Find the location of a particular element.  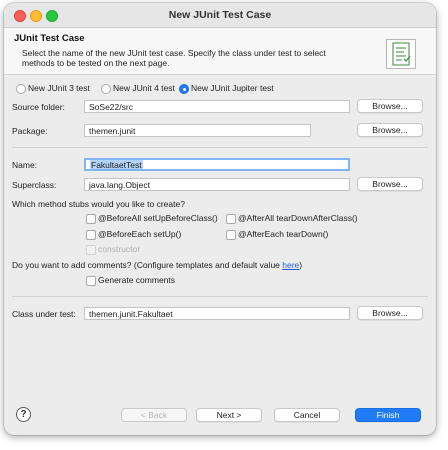

radio-junit-jupiter-label: New JUnit Jupiter test is located at coordinates (232, 88).